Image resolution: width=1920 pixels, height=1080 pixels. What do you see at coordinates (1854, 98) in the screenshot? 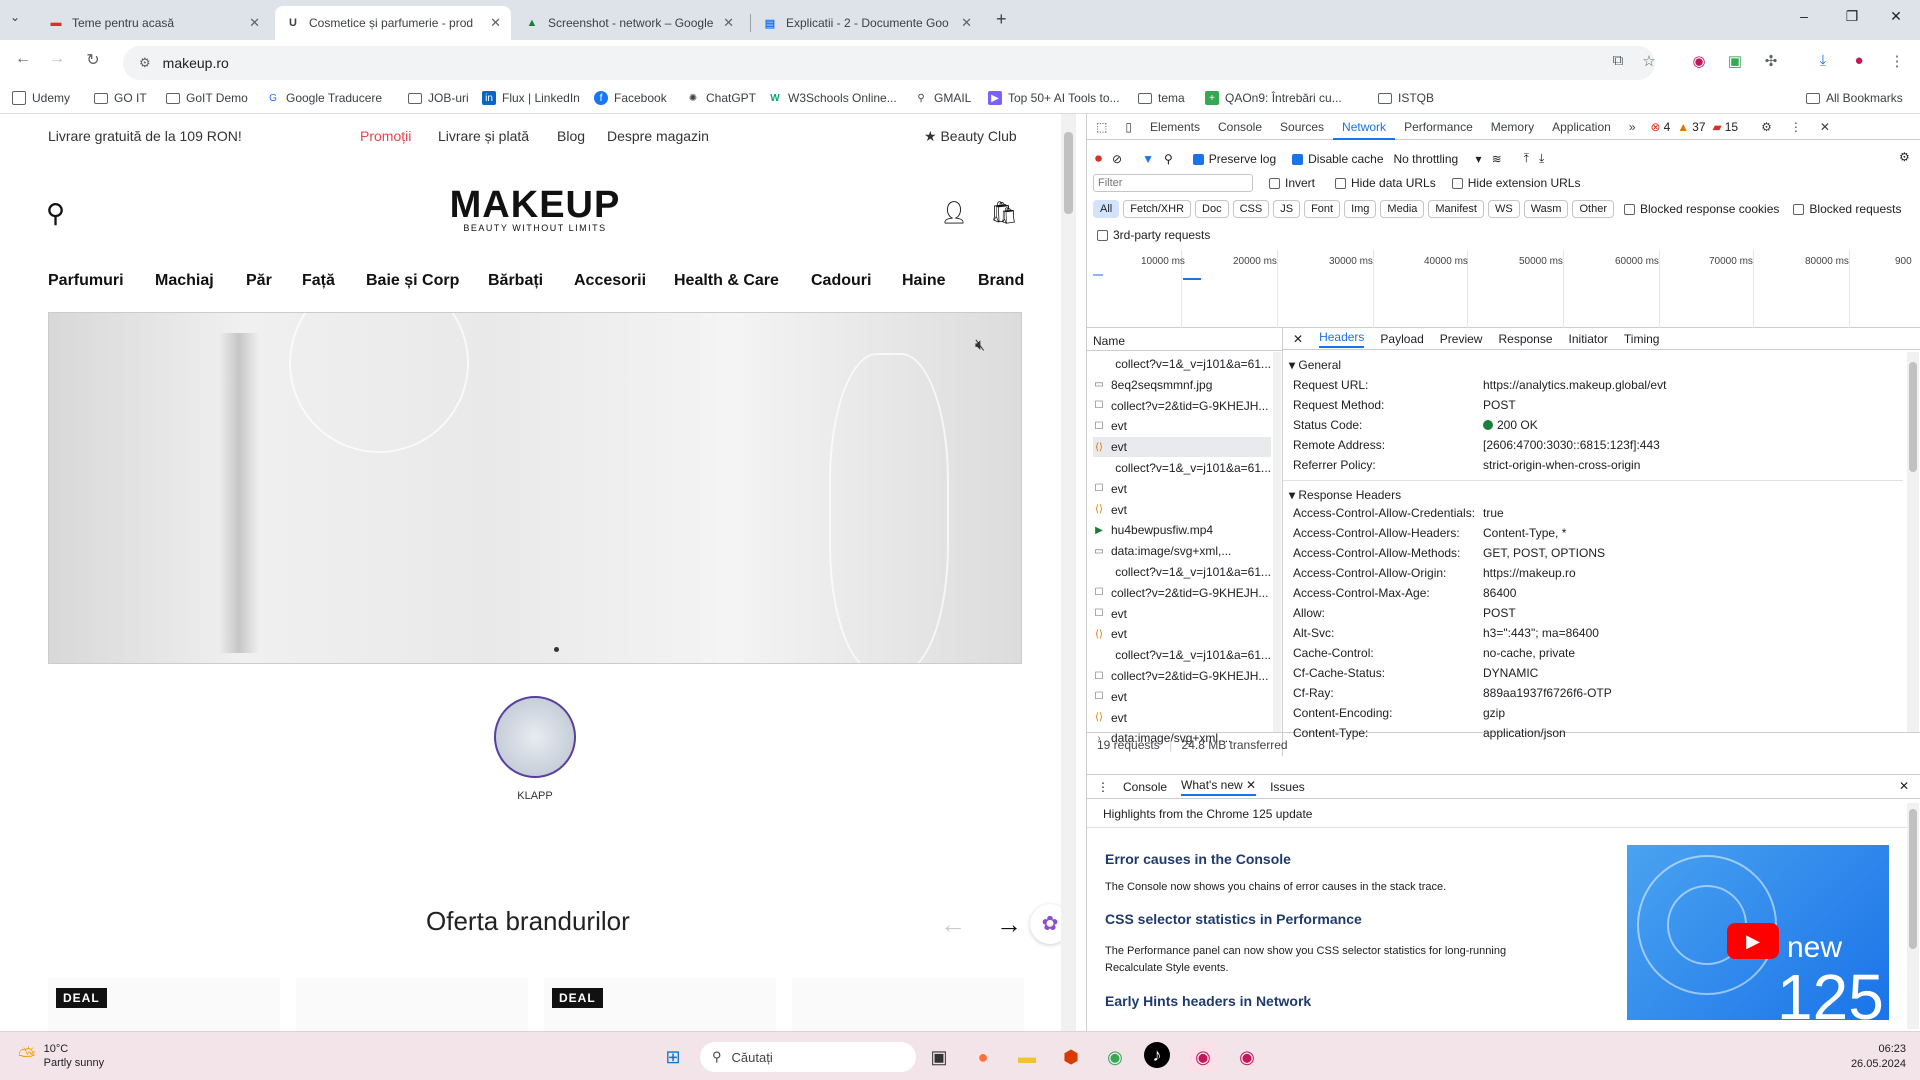
I see `all-bookmarks: All Bookmarks` at bounding box center [1854, 98].